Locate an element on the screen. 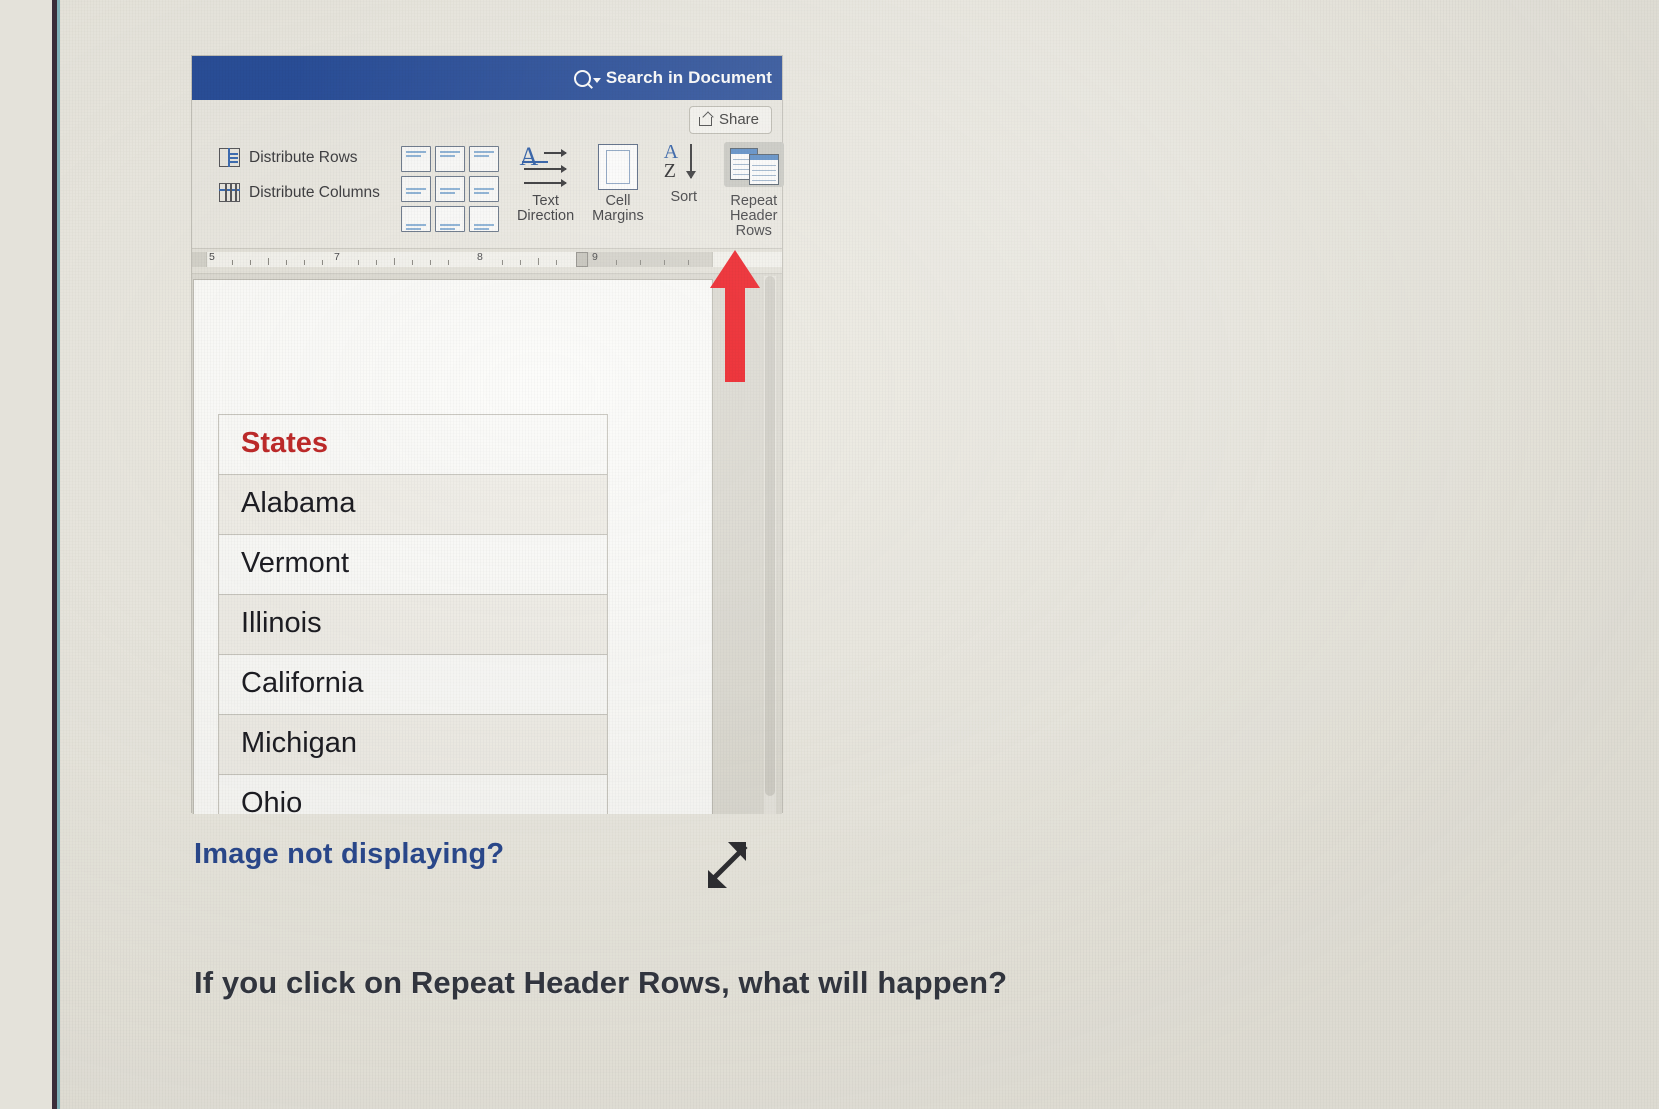 Image resolution: width=1659 pixels, height=1109 pixels. search-in-document-label: Search in Document is located at coordinates (688, 77).